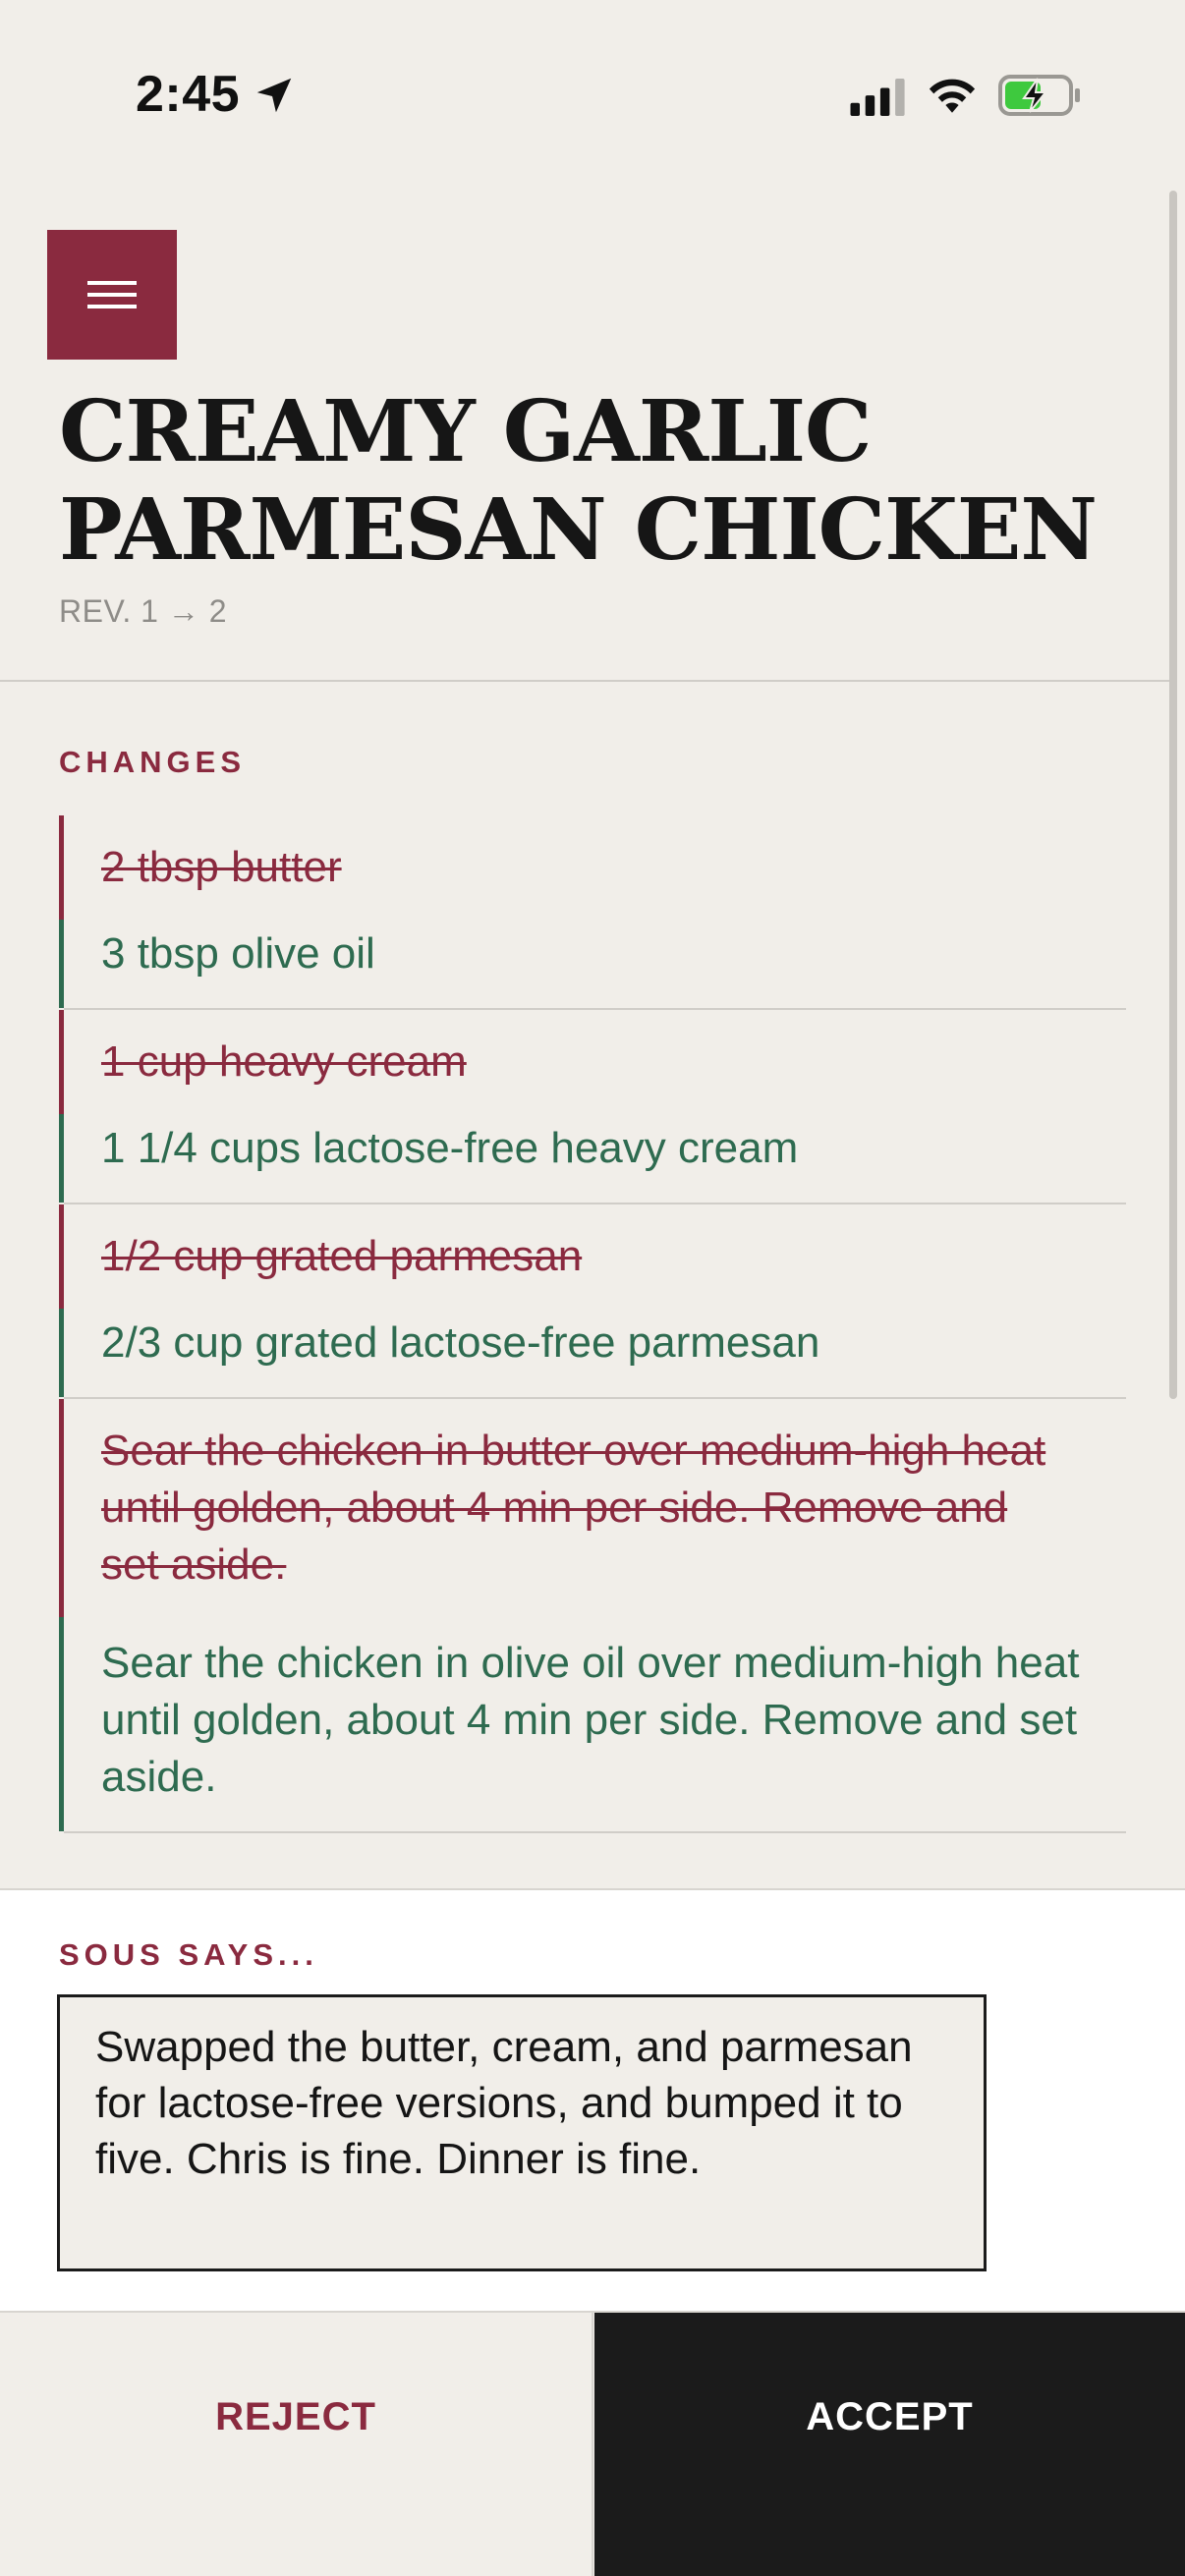 The height and width of the screenshot is (2576, 1185). I want to click on action-bar: REJECT ACCEPT, so click(592, 2443).